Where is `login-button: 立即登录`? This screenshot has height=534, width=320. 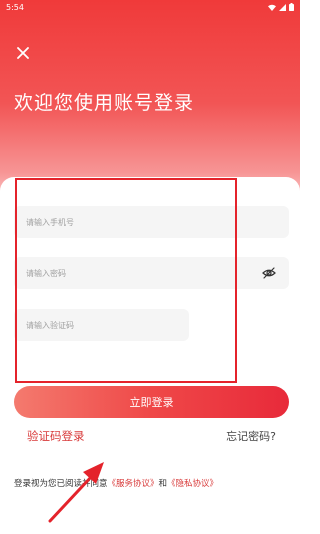 login-button: 立即登录 is located at coordinates (151, 402).